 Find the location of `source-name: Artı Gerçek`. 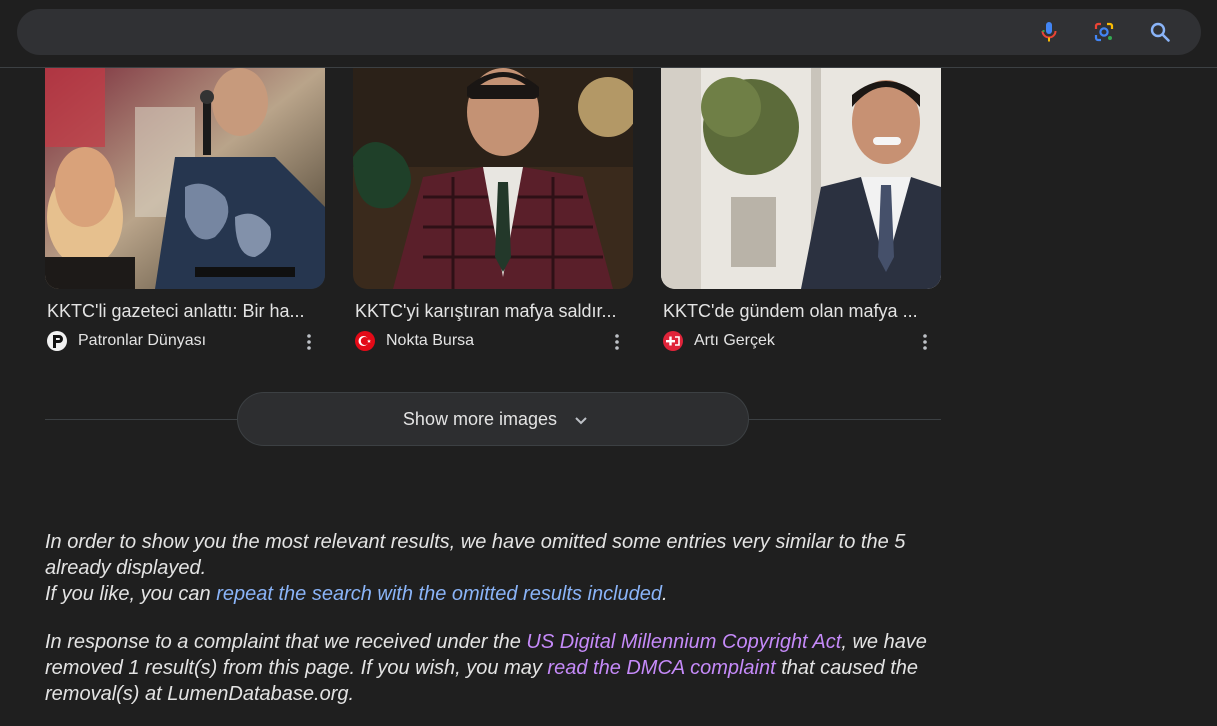

source-name: Artı Gerçek is located at coordinates (734, 340).